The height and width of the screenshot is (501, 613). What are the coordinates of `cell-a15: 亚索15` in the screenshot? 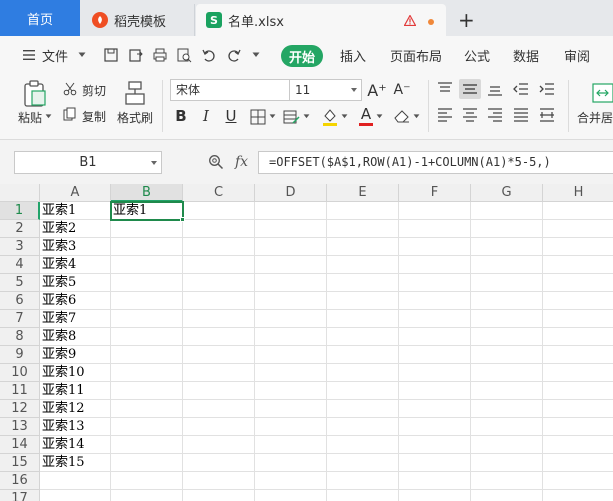 It's located at (75, 463).